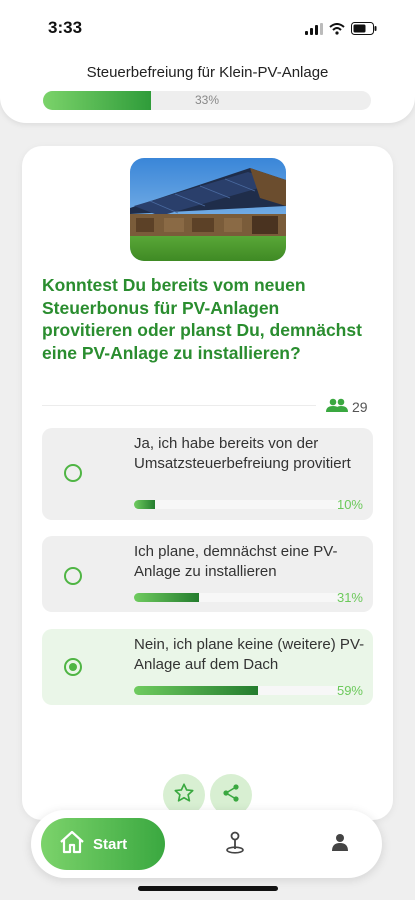 The width and height of the screenshot is (415, 900). What do you see at coordinates (364, 31) in the screenshot?
I see `battery-icon` at bounding box center [364, 31].